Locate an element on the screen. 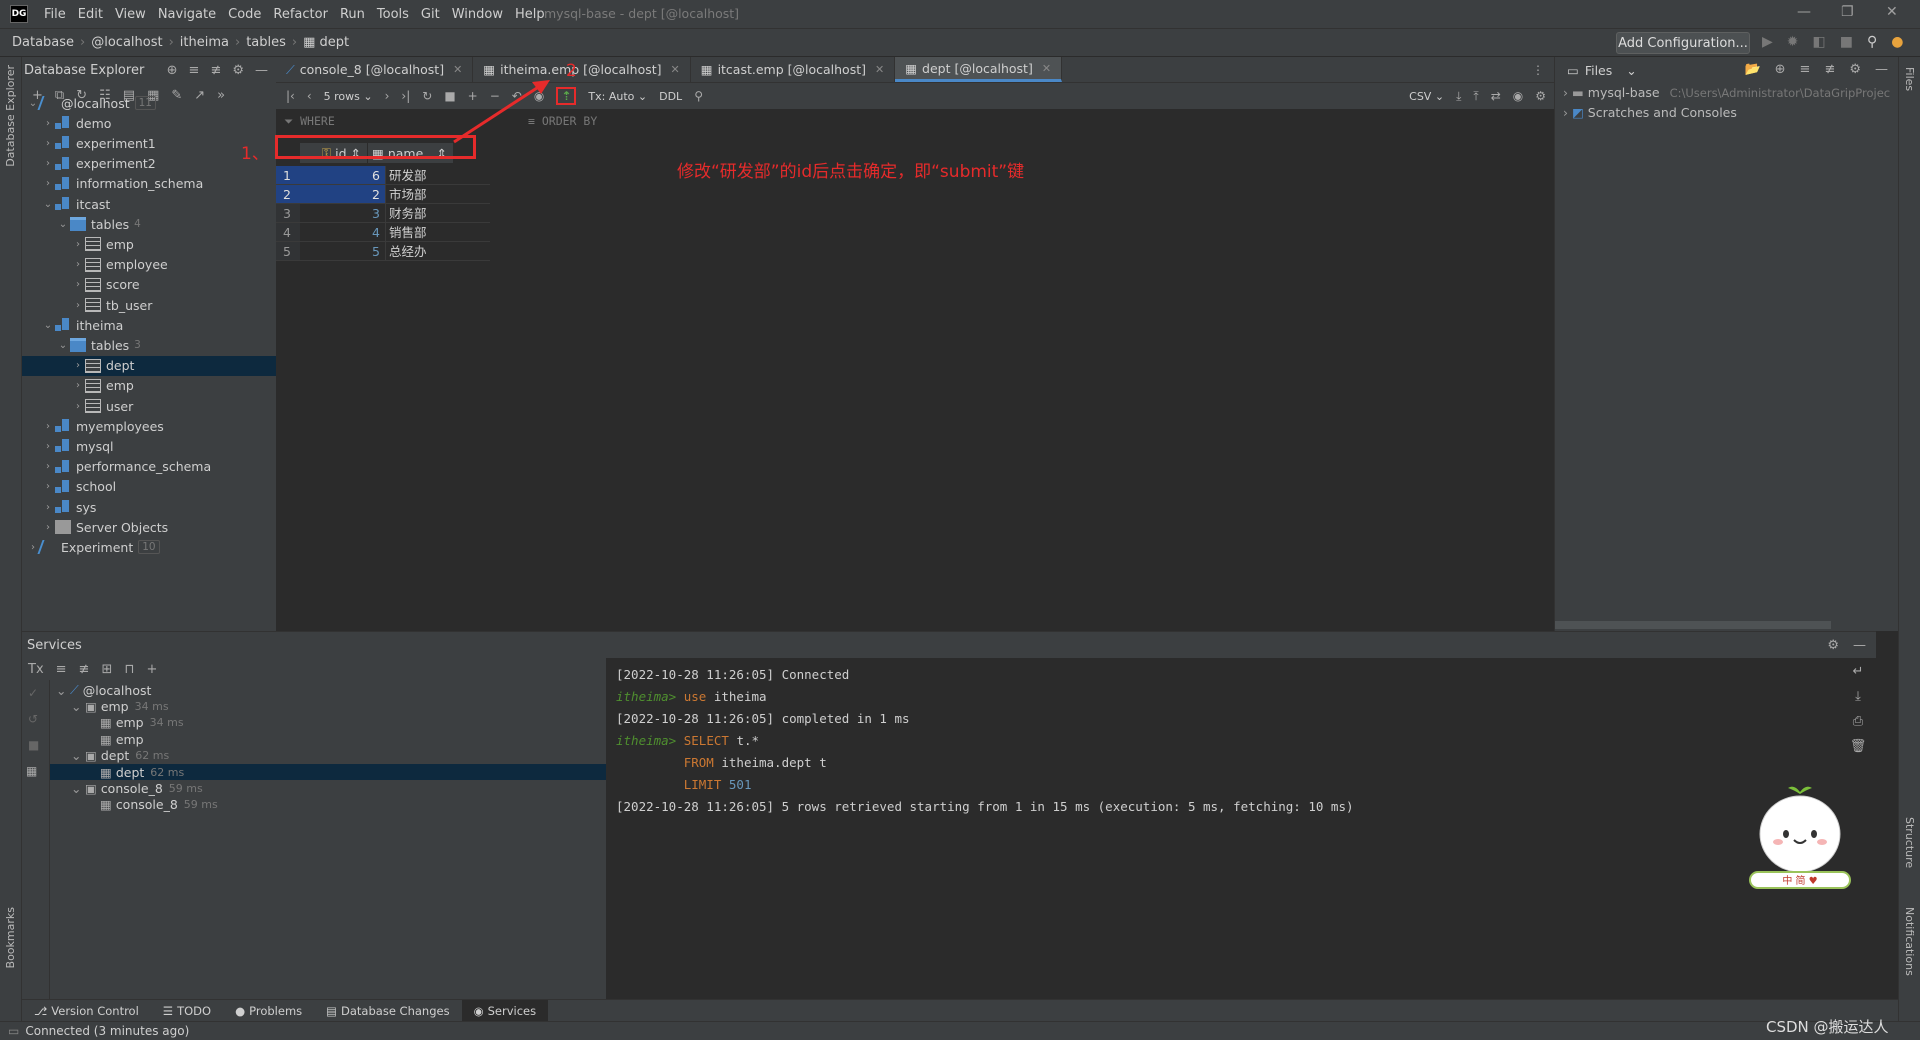 This screenshot has height=1040, width=1920. view-icon: ◉ is located at coordinates (1518, 96).